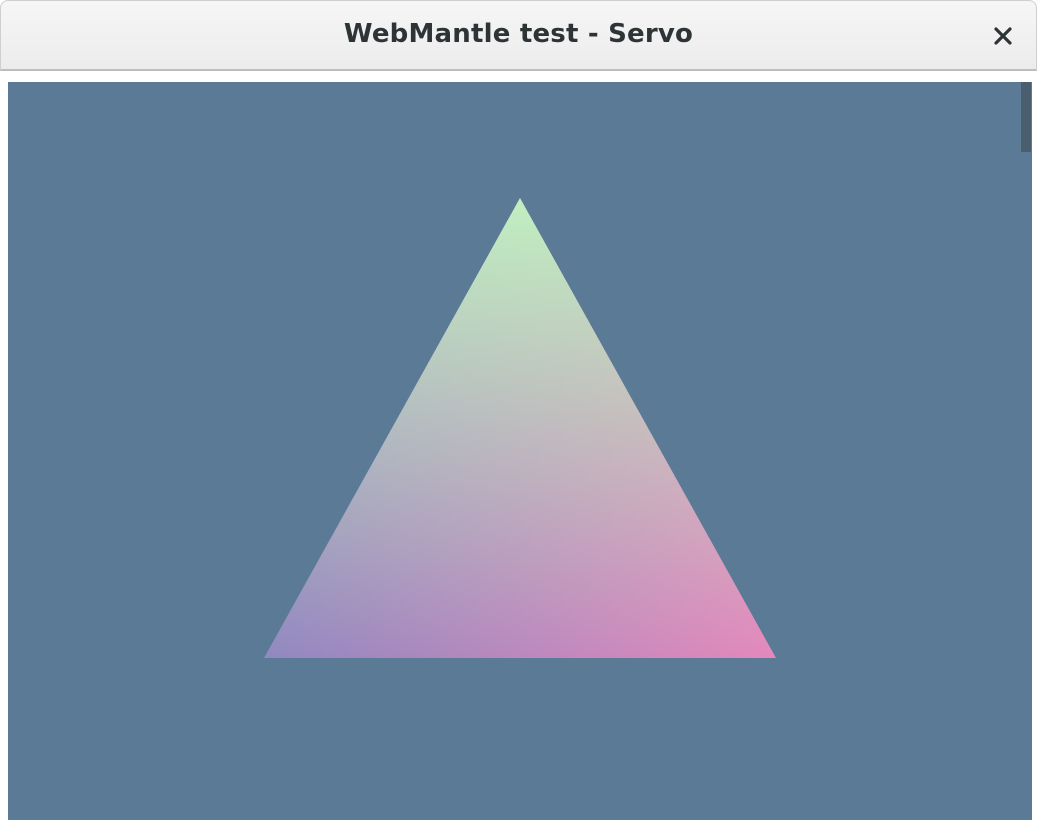 Image resolution: width=1039 pixels, height=820 pixels. What do you see at coordinates (1026, 451) in the screenshot?
I see `vertical-scrollbar` at bounding box center [1026, 451].